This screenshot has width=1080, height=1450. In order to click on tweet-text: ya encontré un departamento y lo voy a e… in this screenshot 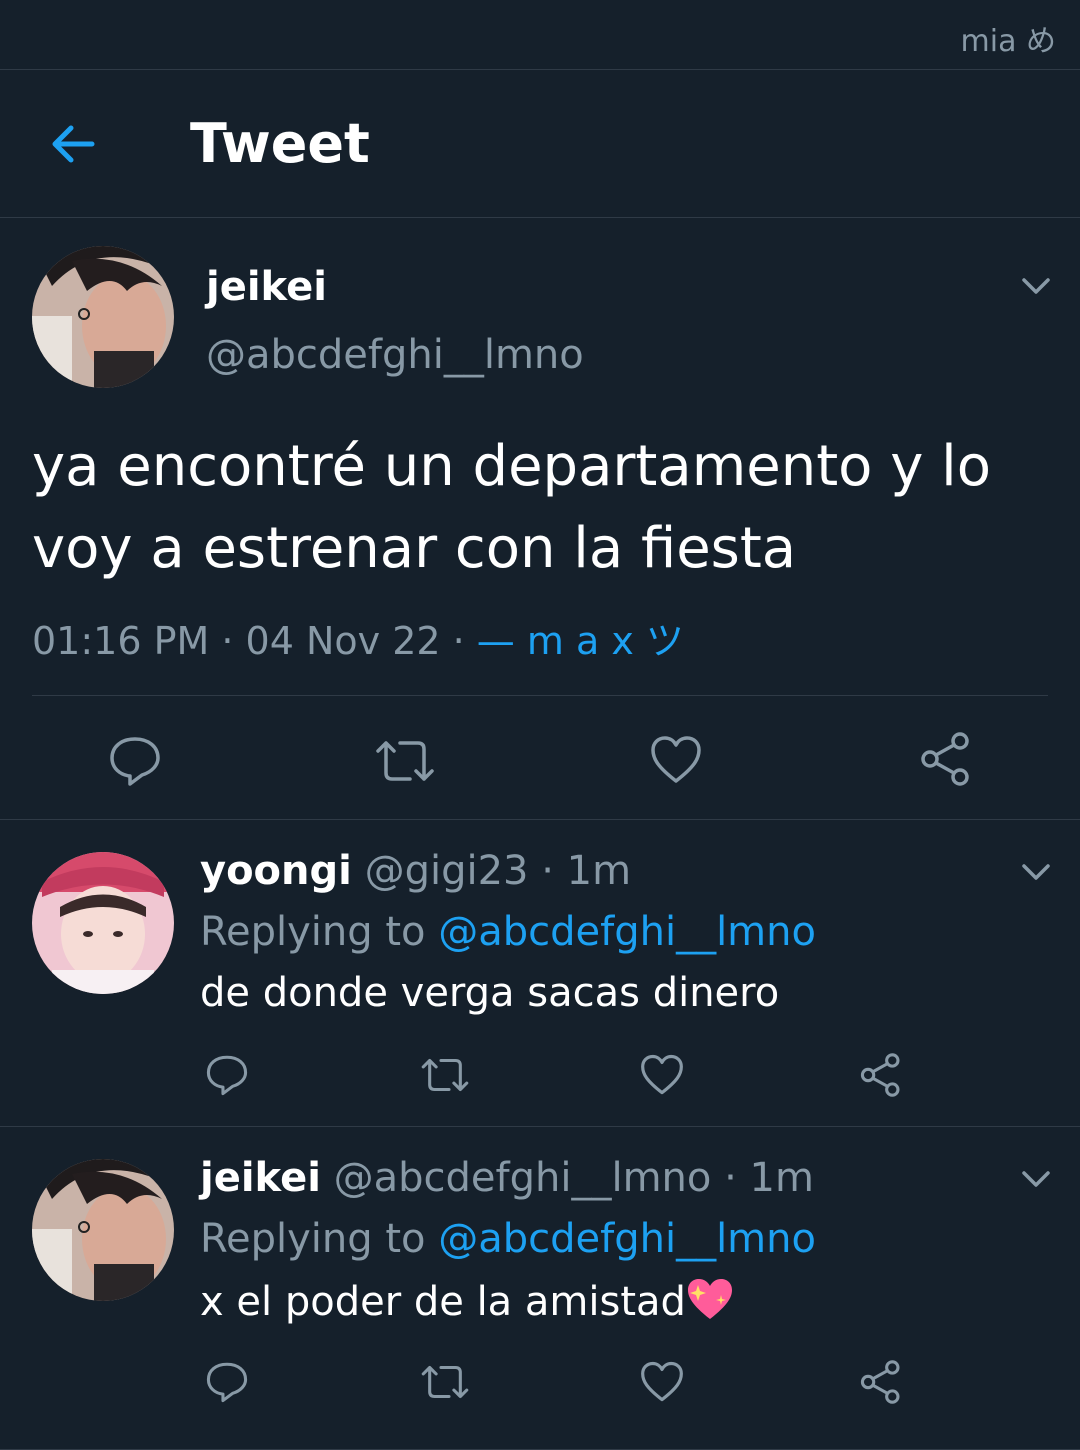, I will do `click(511, 507)`.